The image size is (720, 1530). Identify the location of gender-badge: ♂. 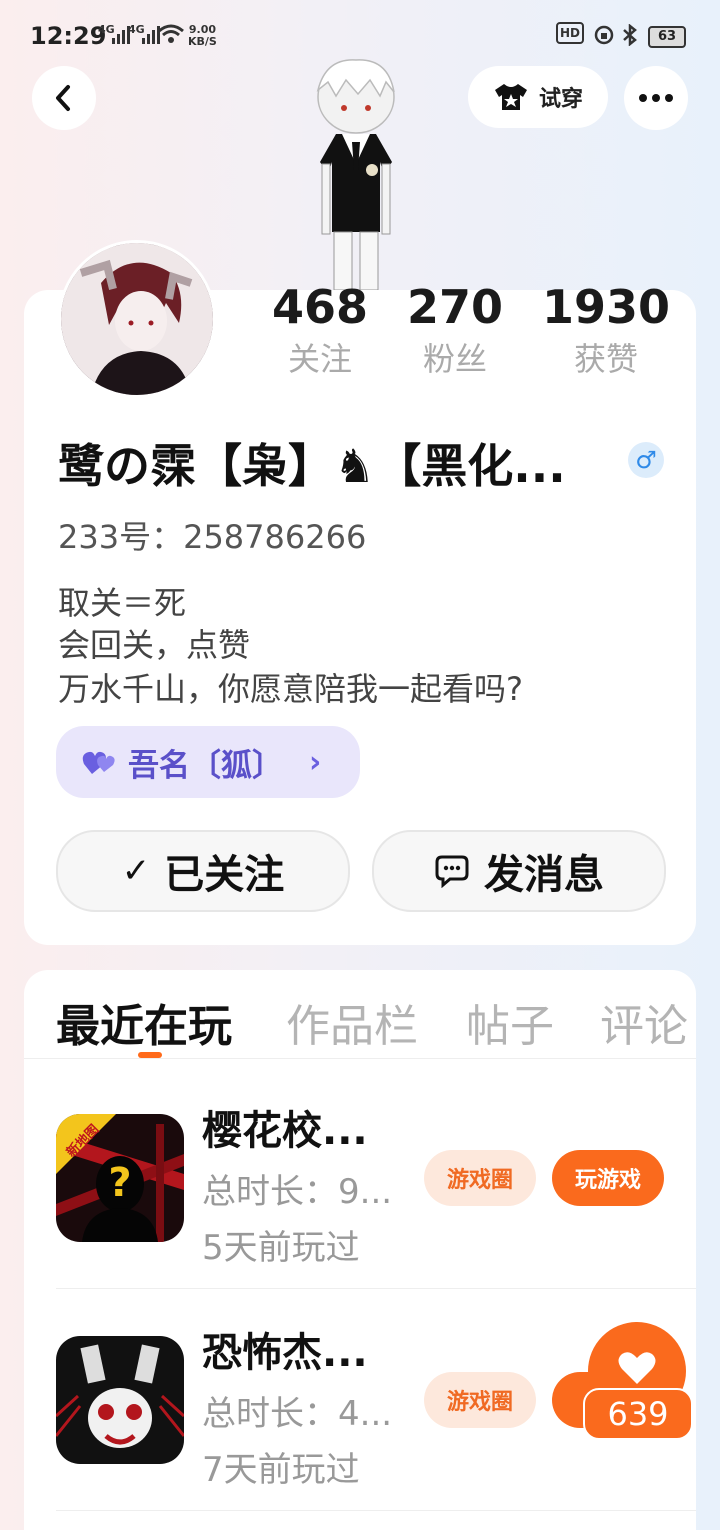
(646, 460).